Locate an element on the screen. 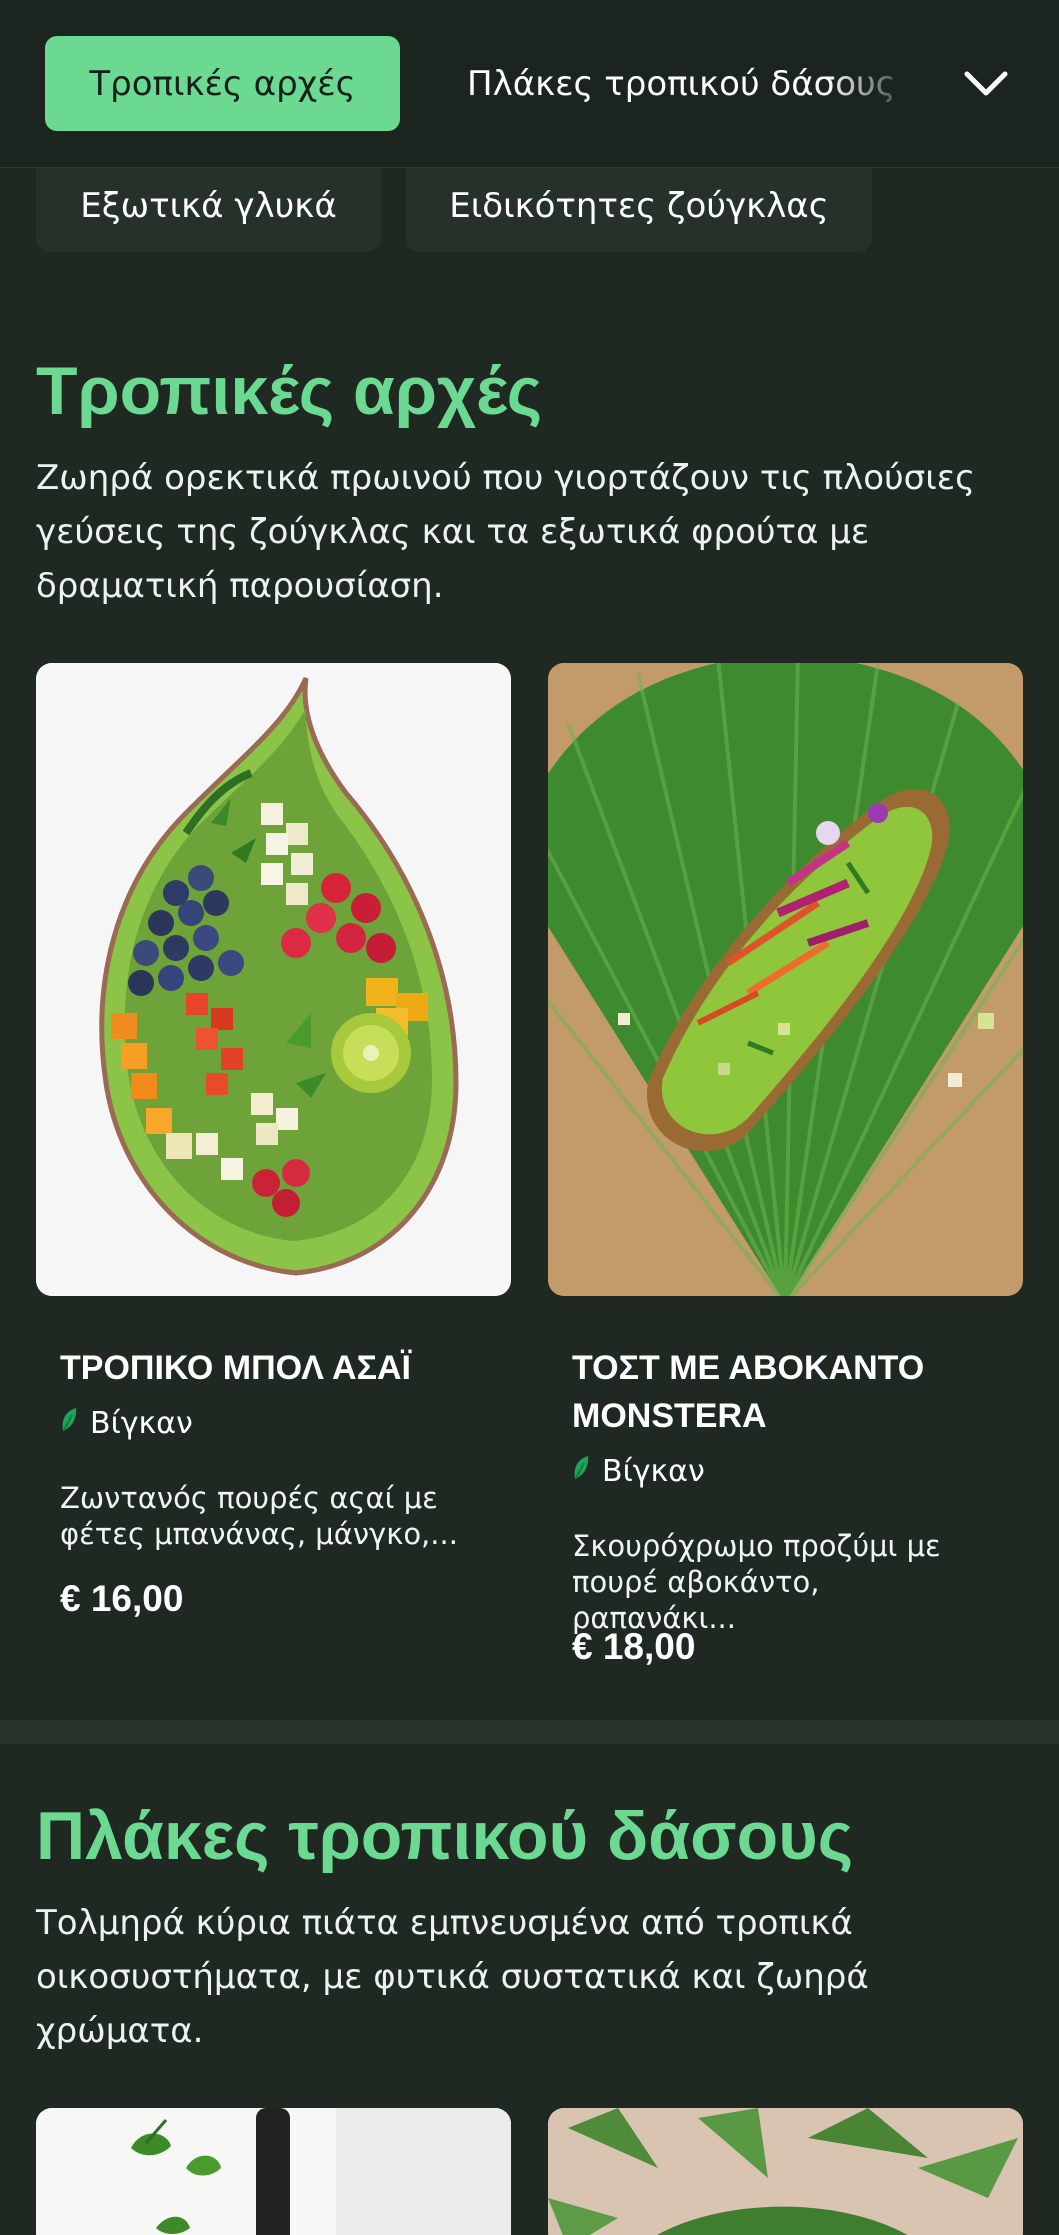  category-nav-bar: Τροπικές αρχές Πλάκες τροπικού δάσους is located at coordinates (529, 84).